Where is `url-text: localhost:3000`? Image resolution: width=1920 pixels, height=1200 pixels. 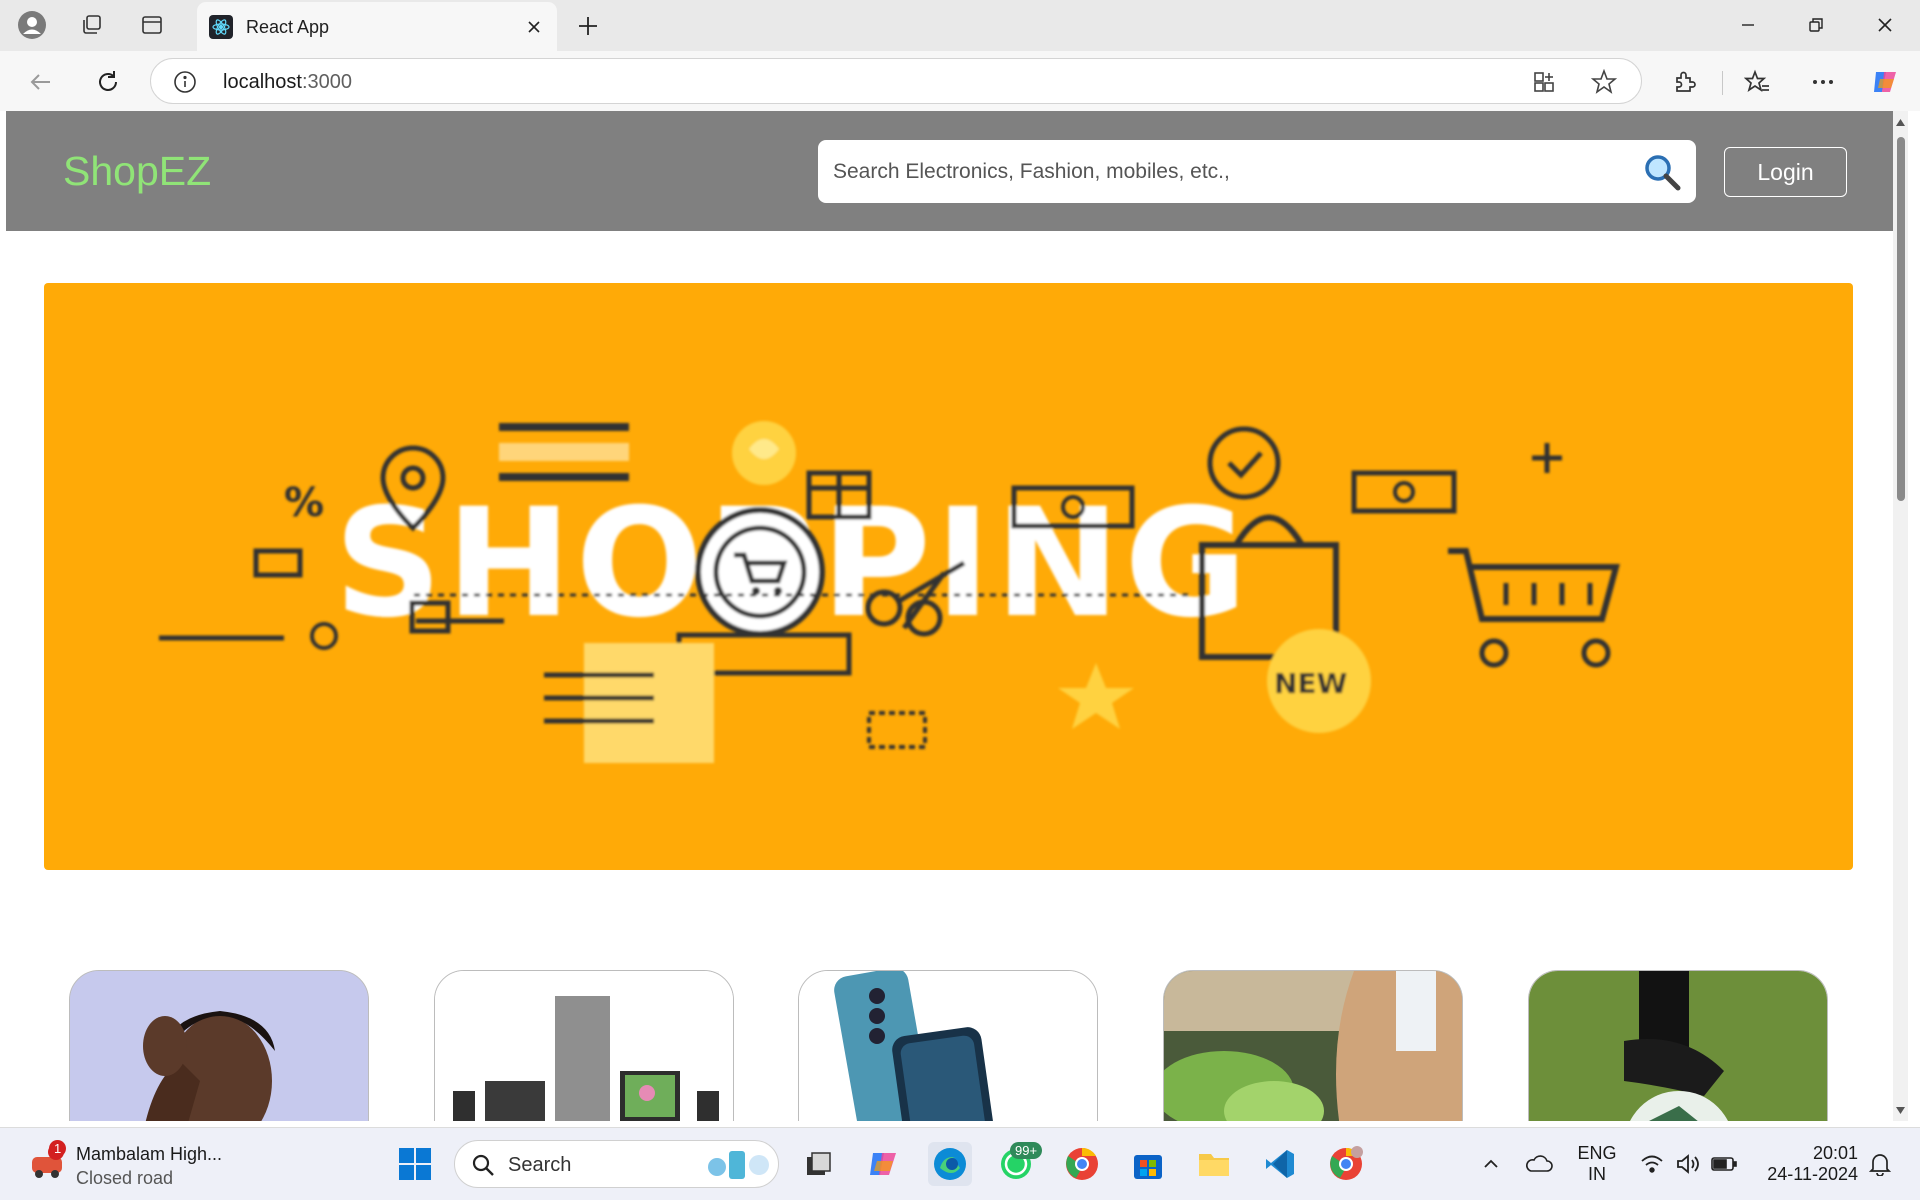 url-text: localhost:3000 is located at coordinates (287, 82).